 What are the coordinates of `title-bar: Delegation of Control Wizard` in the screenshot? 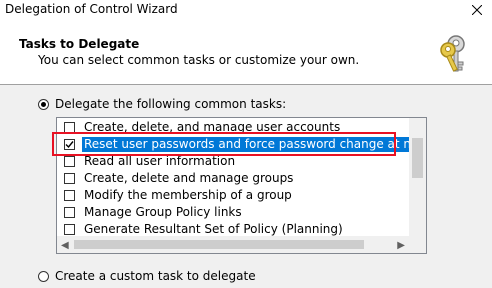 It's located at (246, 11).